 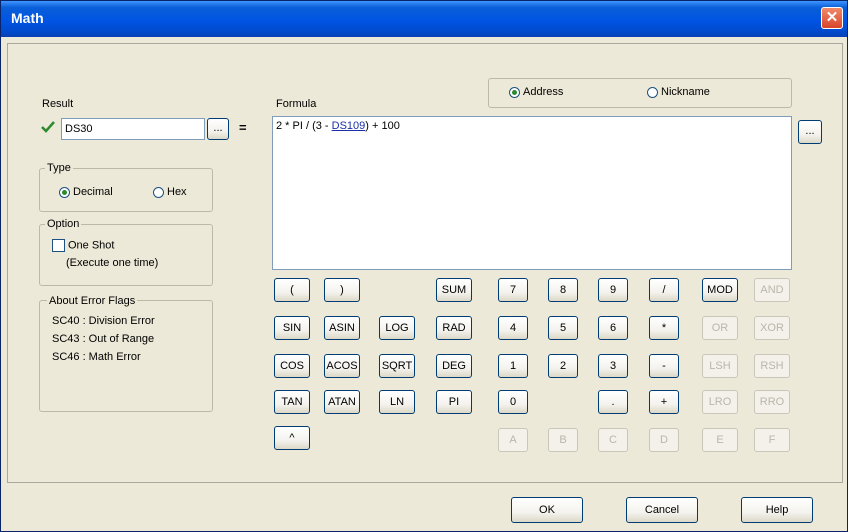 I want to click on key-cos: COS, so click(x=292, y=366).